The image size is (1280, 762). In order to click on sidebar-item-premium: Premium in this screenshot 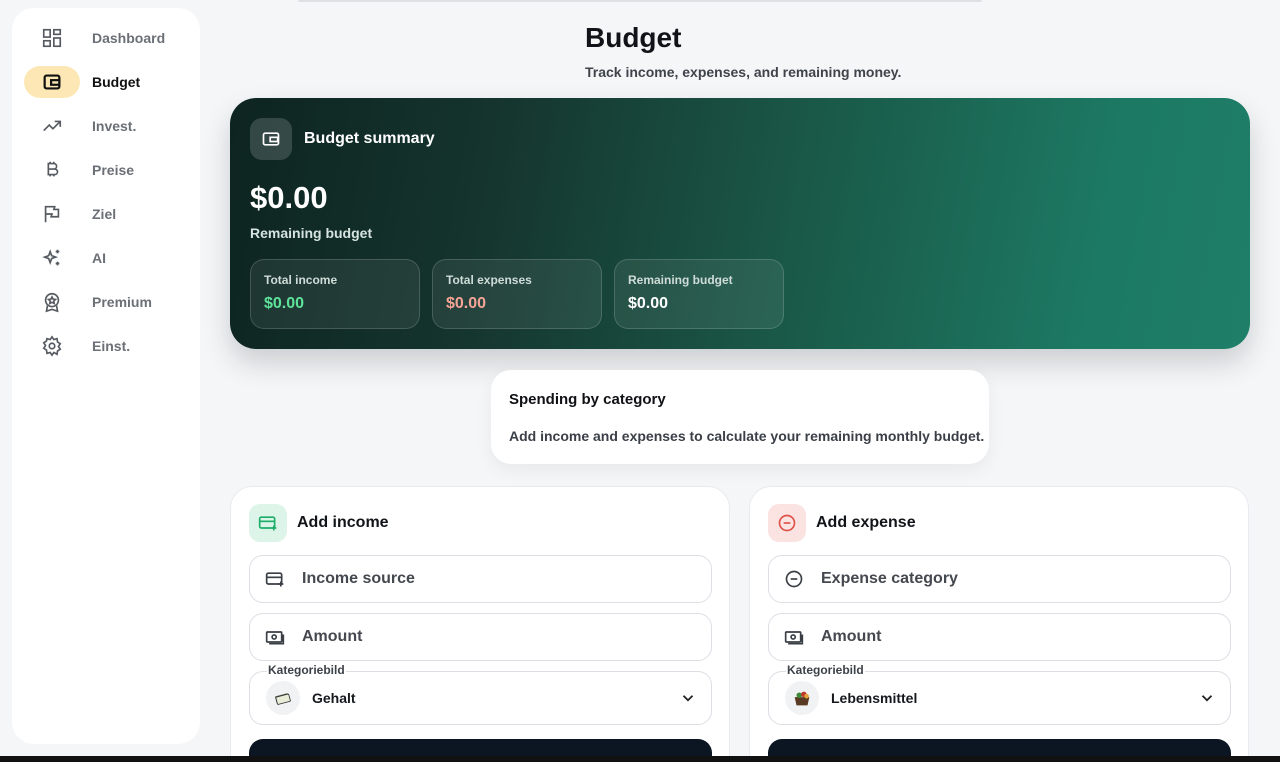, I will do `click(109, 302)`.